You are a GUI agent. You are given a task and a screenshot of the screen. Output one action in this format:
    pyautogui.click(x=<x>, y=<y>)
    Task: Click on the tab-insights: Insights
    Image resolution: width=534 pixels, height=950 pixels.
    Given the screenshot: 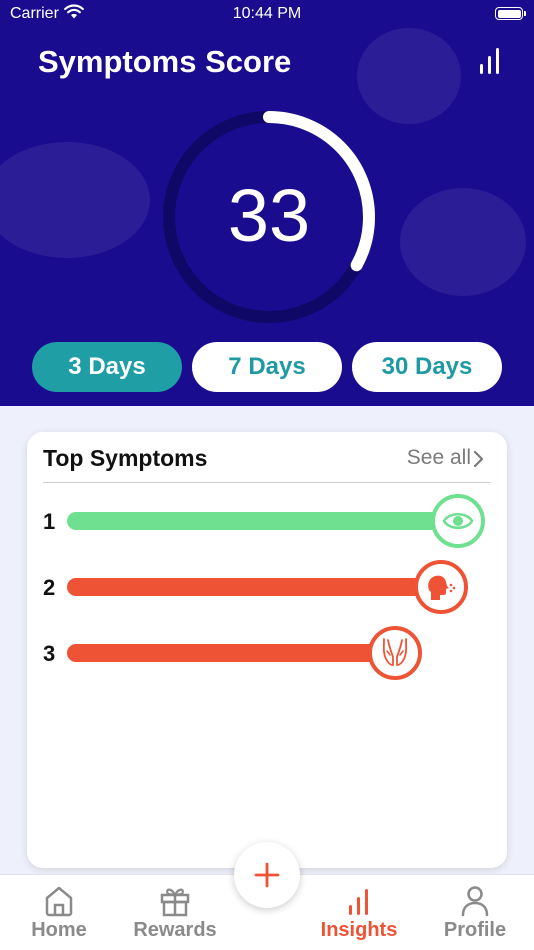 What is the action you would take?
    pyautogui.click(x=359, y=908)
    